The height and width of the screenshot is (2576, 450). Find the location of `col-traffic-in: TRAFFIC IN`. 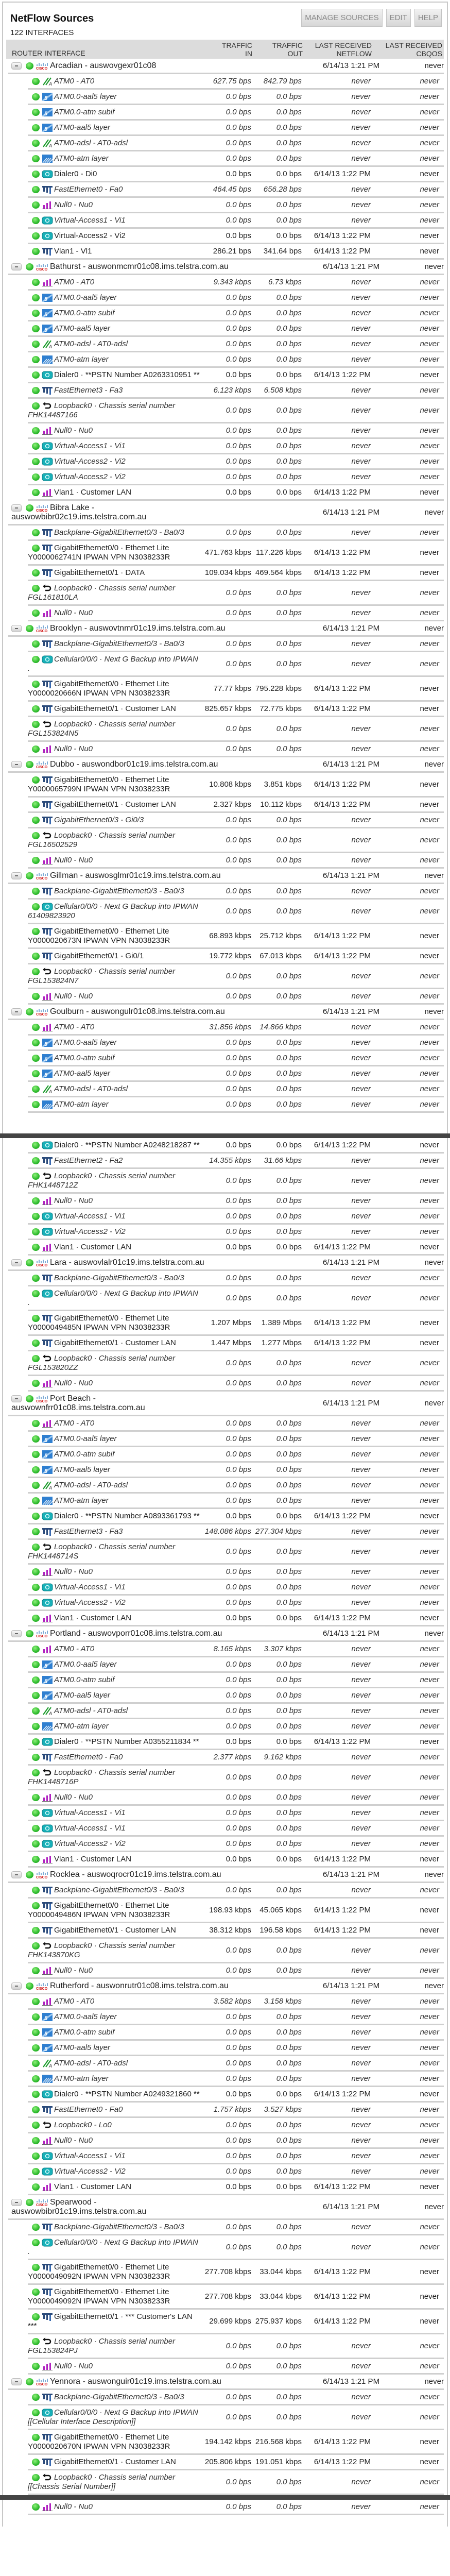

col-traffic-in: TRAFFIC IN is located at coordinates (237, 49).